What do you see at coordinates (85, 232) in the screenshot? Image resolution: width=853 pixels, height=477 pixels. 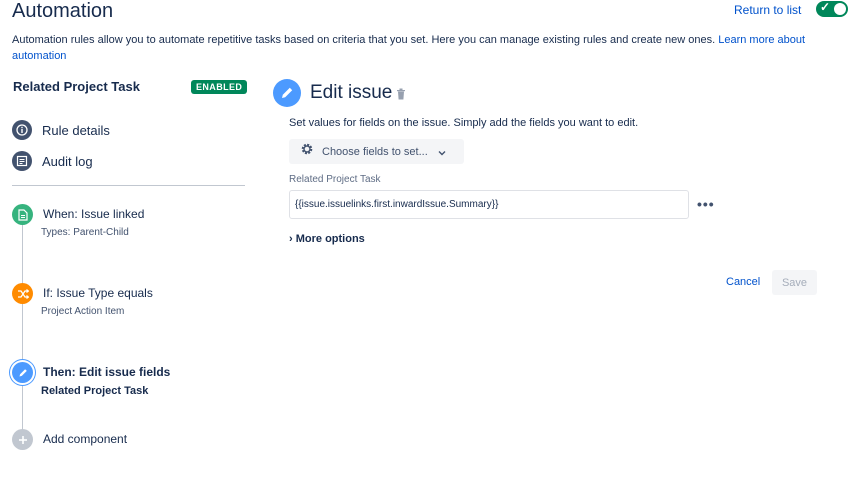 I see `trigger-subtitle: Types: Parent-Child` at bounding box center [85, 232].